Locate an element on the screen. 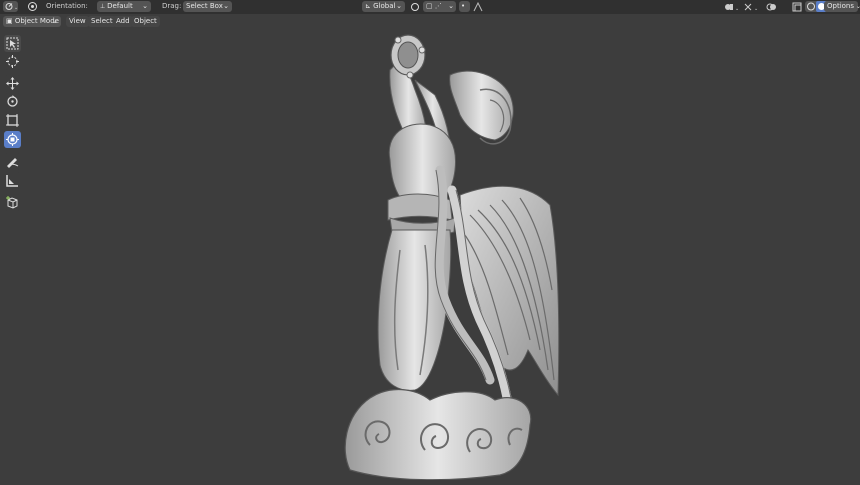 This screenshot has height=485, width=860. cursor-icon is located at coordinates (12, 61).